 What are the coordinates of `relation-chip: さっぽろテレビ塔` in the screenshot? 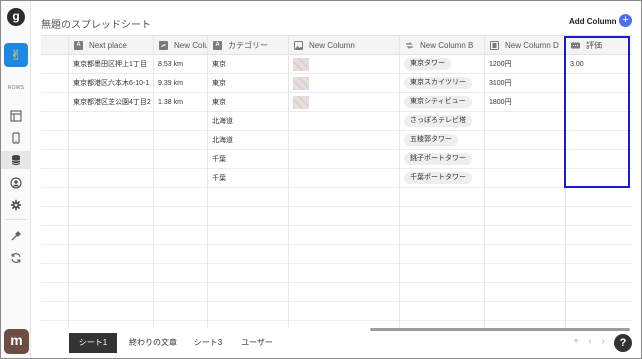 It's located at (438, 121).